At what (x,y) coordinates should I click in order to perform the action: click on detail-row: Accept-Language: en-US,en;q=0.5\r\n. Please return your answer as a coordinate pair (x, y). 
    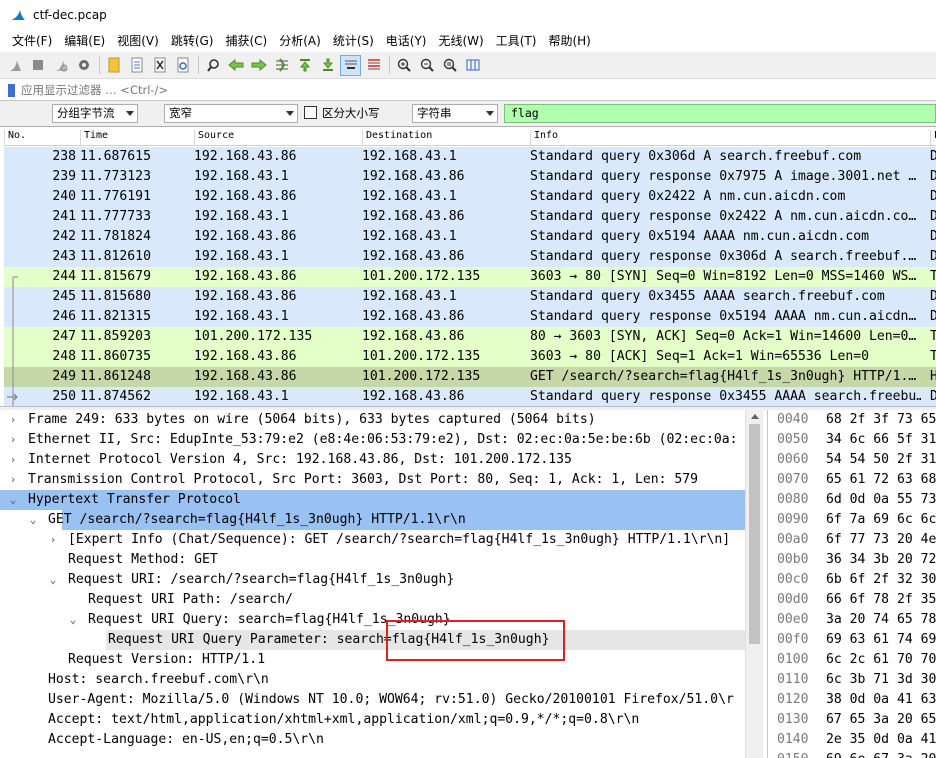
    Looking at the image, I should click on (372, 740).